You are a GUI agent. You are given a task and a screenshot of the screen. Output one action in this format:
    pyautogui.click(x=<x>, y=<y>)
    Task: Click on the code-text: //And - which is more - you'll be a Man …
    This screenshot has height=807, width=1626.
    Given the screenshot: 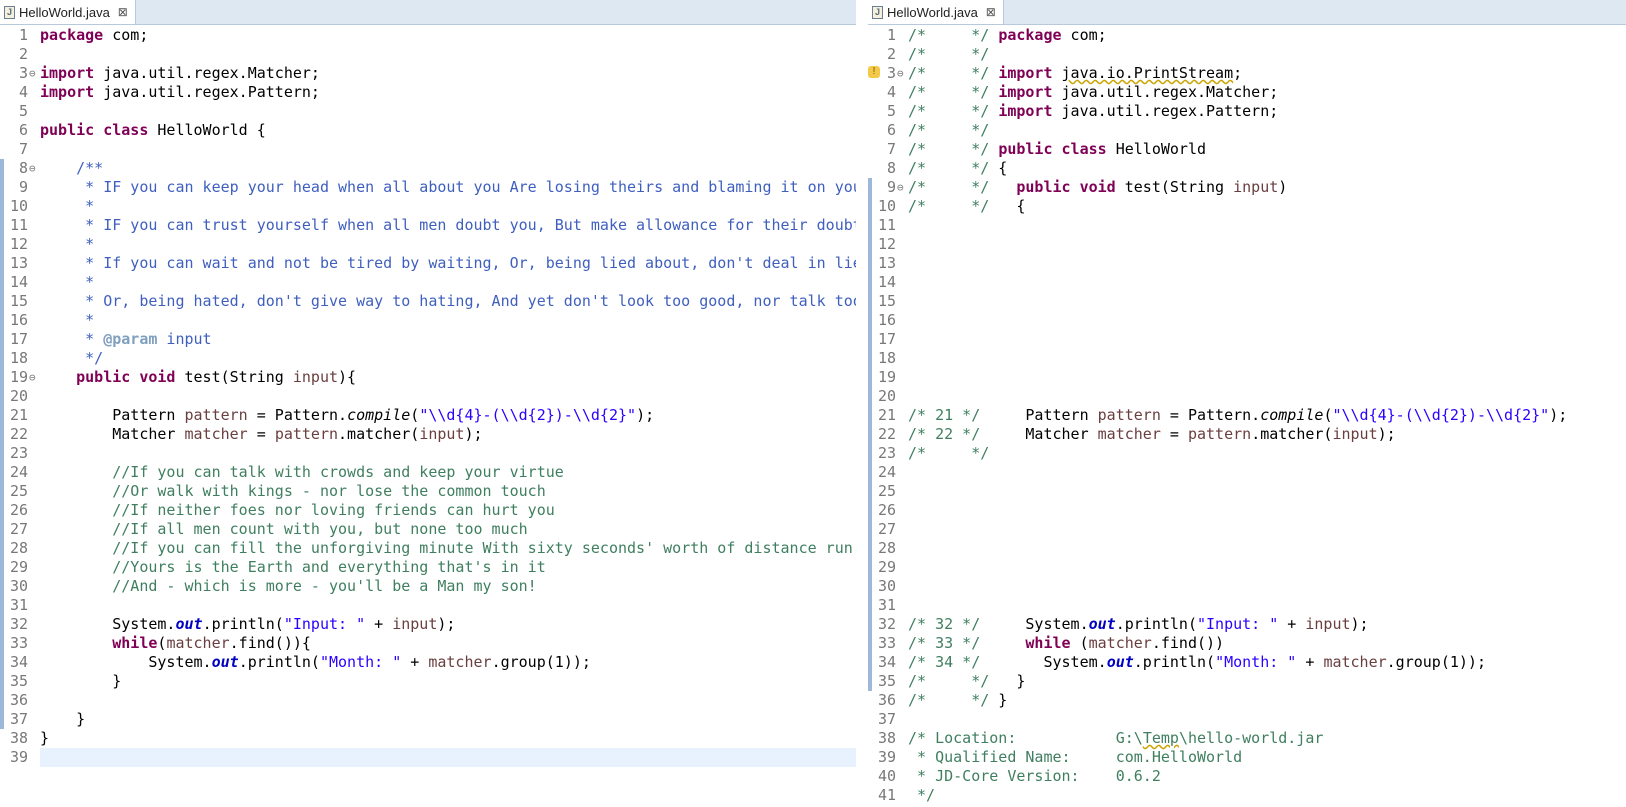 What is the action you would take?
    pyautogui.click(x=288, y=586)
    